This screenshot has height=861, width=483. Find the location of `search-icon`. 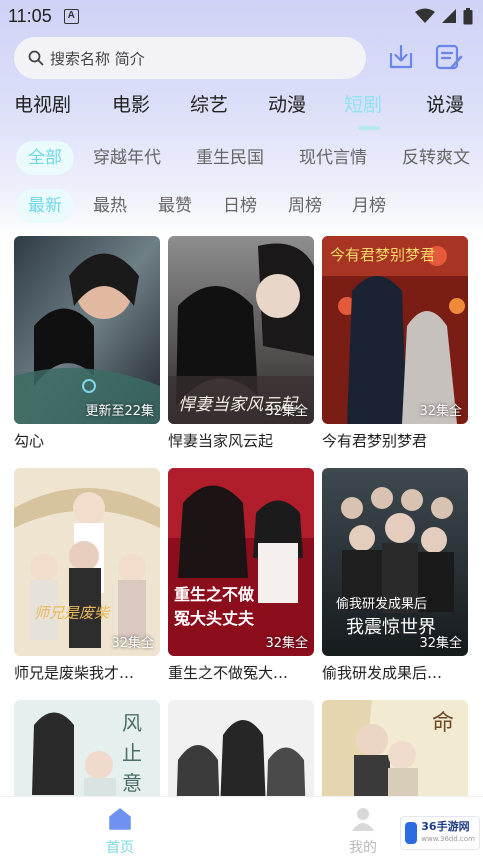

search-icon is located at coordinates (36, 58).